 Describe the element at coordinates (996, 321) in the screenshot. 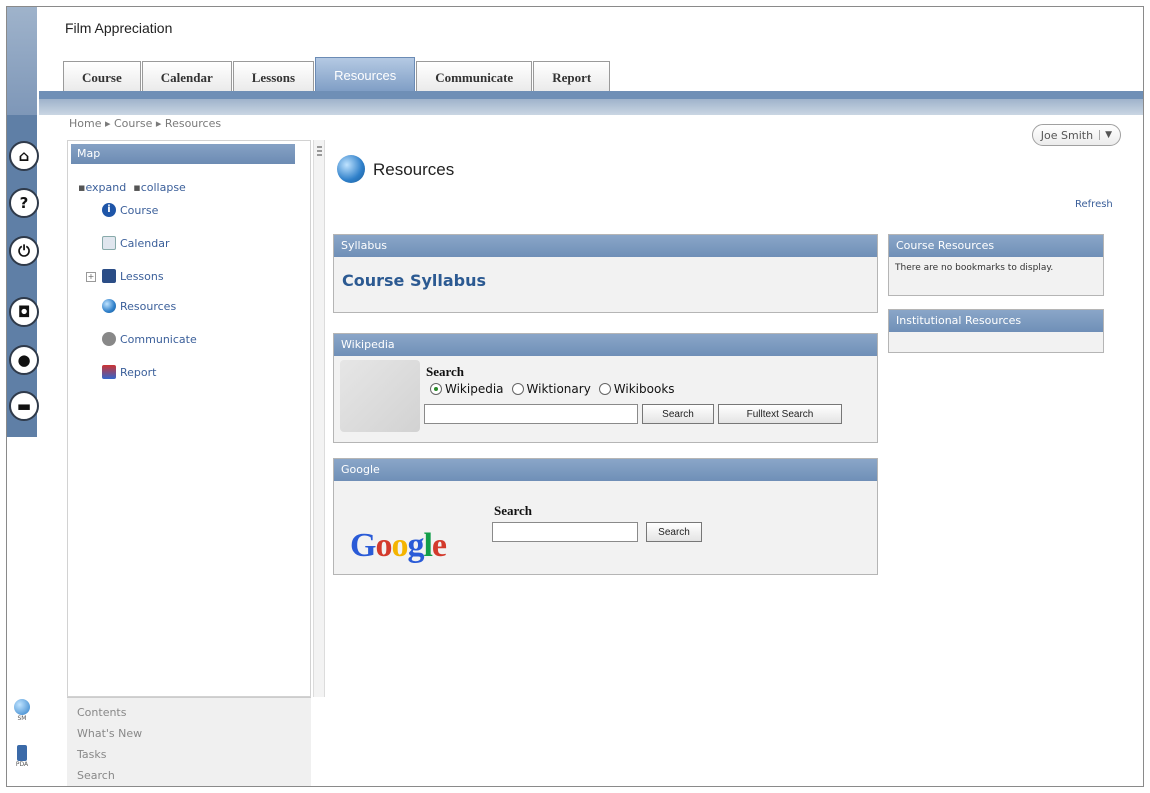

I see `institutional-resources-header: Institutional Resources` at that location.